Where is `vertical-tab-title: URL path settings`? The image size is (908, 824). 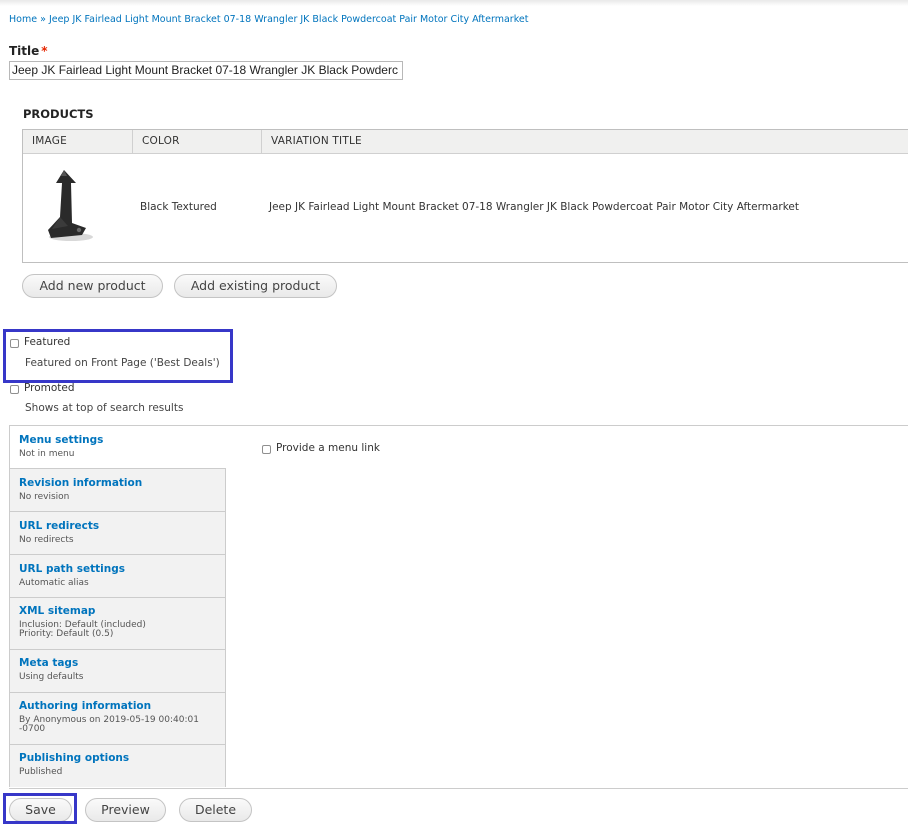 vertical-tab-title: URL path settings is located at coordinates (72, 569).